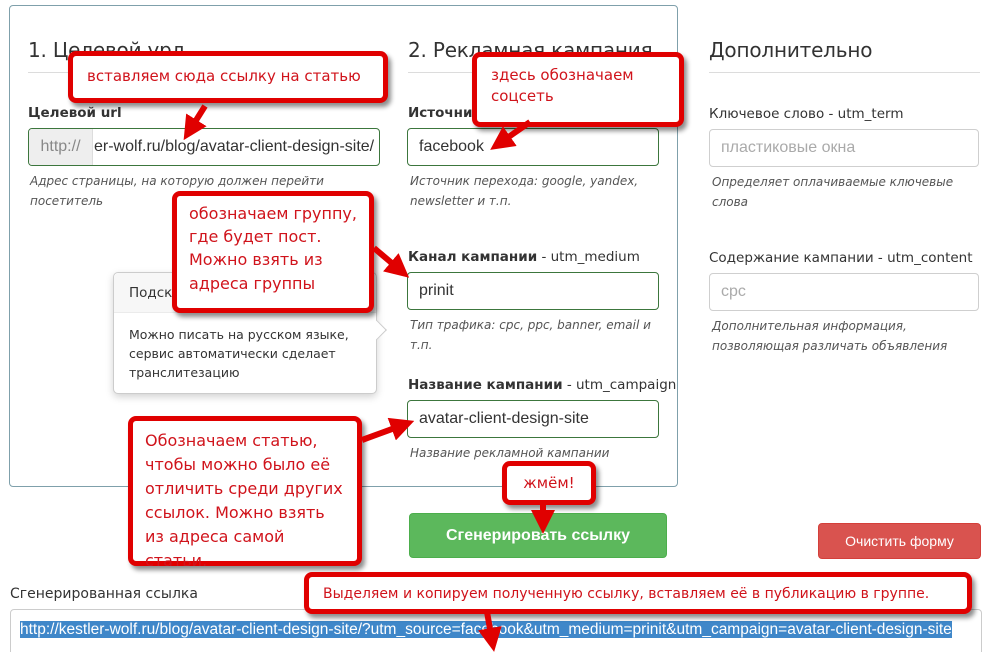  Describe the element at coordinates (767, 114) in the screenshot. I see `term-label-bold: Ключевое слово` at that location.